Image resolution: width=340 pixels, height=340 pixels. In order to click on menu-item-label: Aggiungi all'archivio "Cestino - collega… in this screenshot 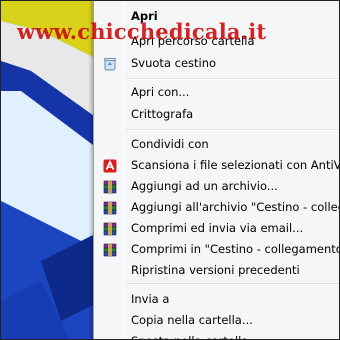, I will do `click(235, 207)`.